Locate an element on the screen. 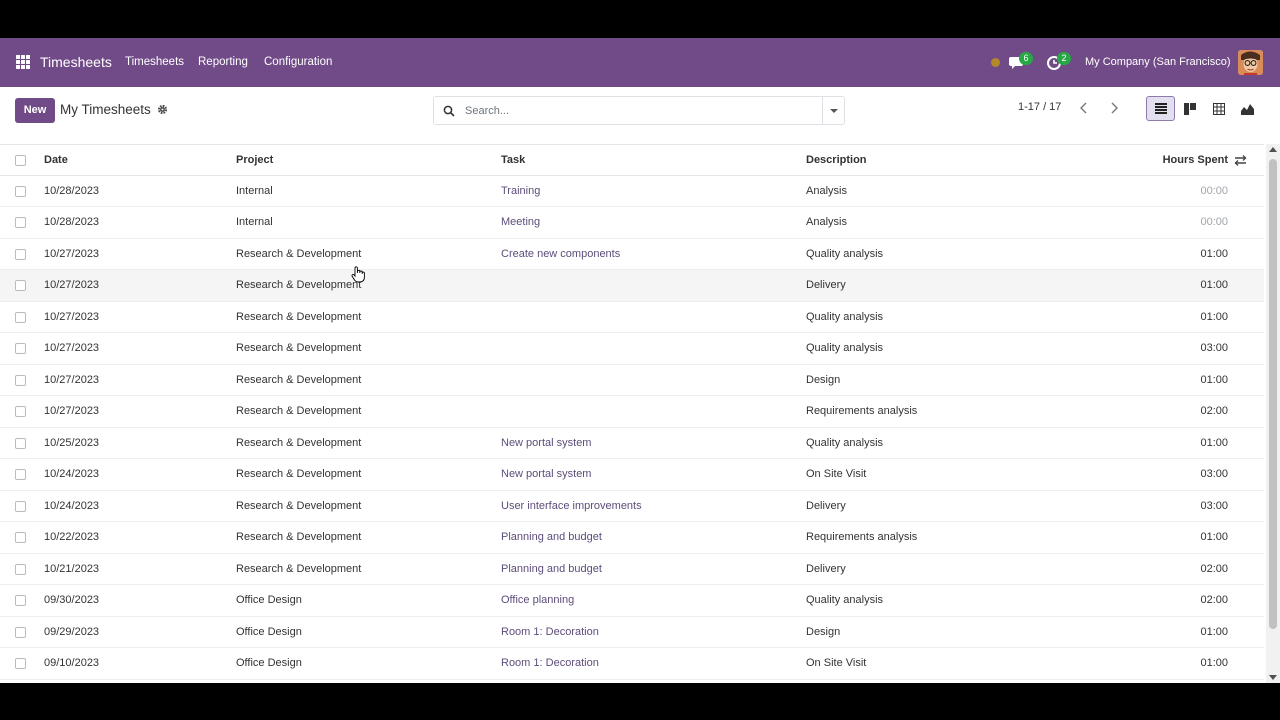 The width and height of the screenshot is (1280, 720). vertical-scrollbar is located at coordinates (1273, 413).